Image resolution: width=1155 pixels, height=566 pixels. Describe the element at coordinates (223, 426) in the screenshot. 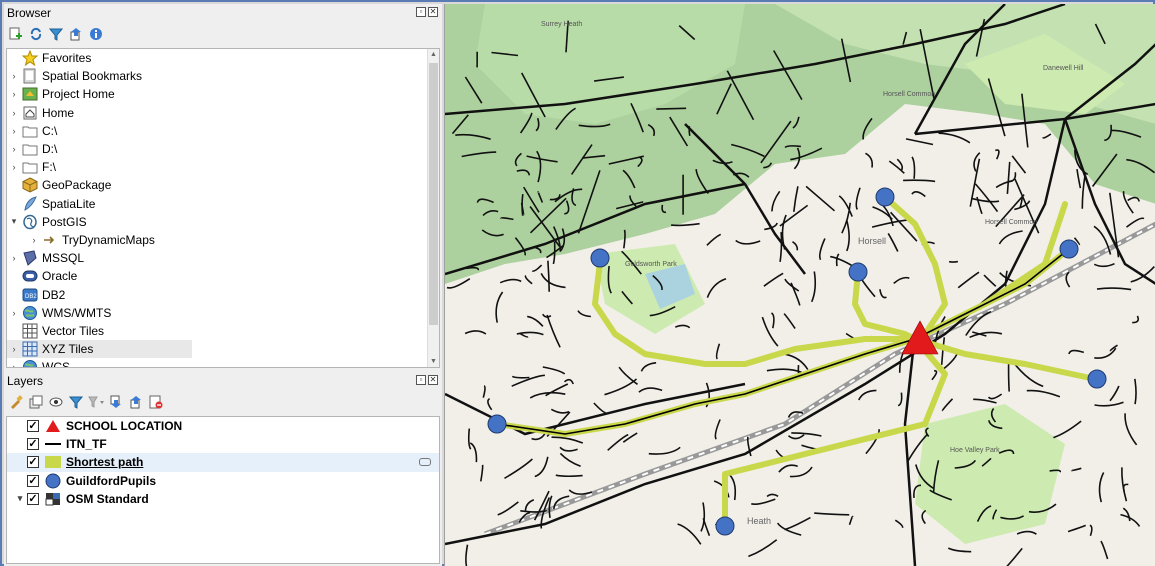

I see `layer-school-location: ▾✓SCHOOL LOCATION` at that location.